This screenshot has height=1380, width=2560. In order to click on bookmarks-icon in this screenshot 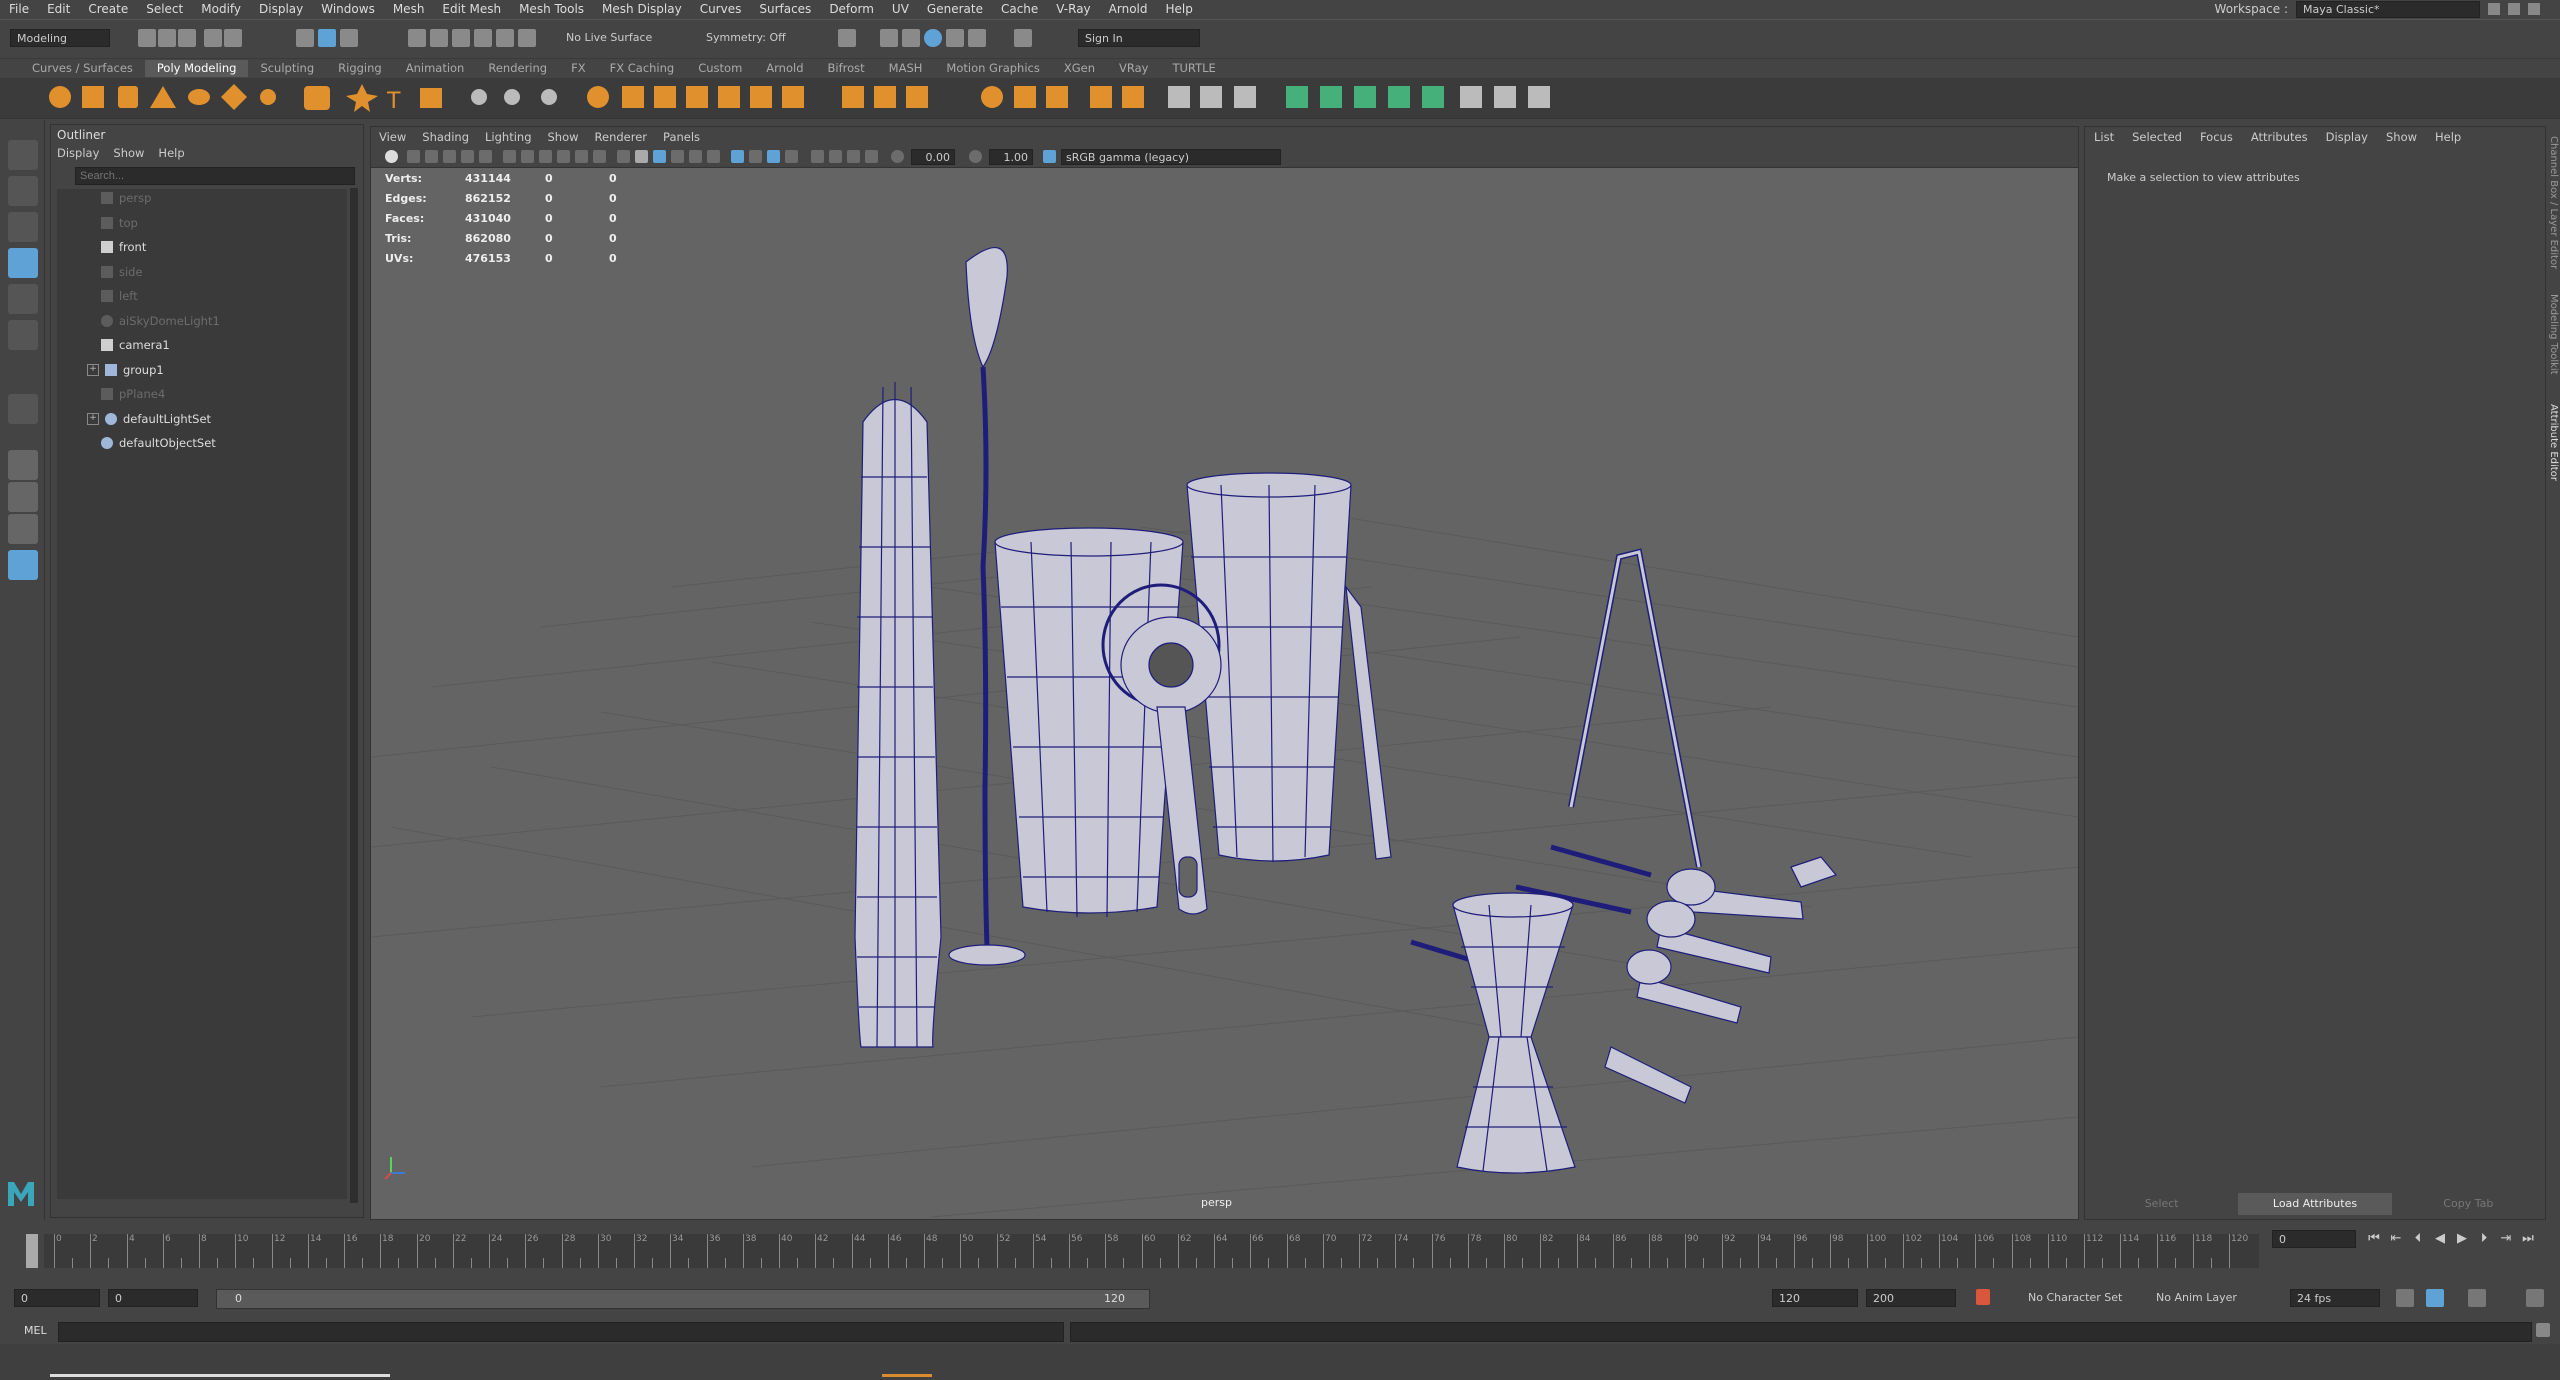, I will do `click(431, 156)`.